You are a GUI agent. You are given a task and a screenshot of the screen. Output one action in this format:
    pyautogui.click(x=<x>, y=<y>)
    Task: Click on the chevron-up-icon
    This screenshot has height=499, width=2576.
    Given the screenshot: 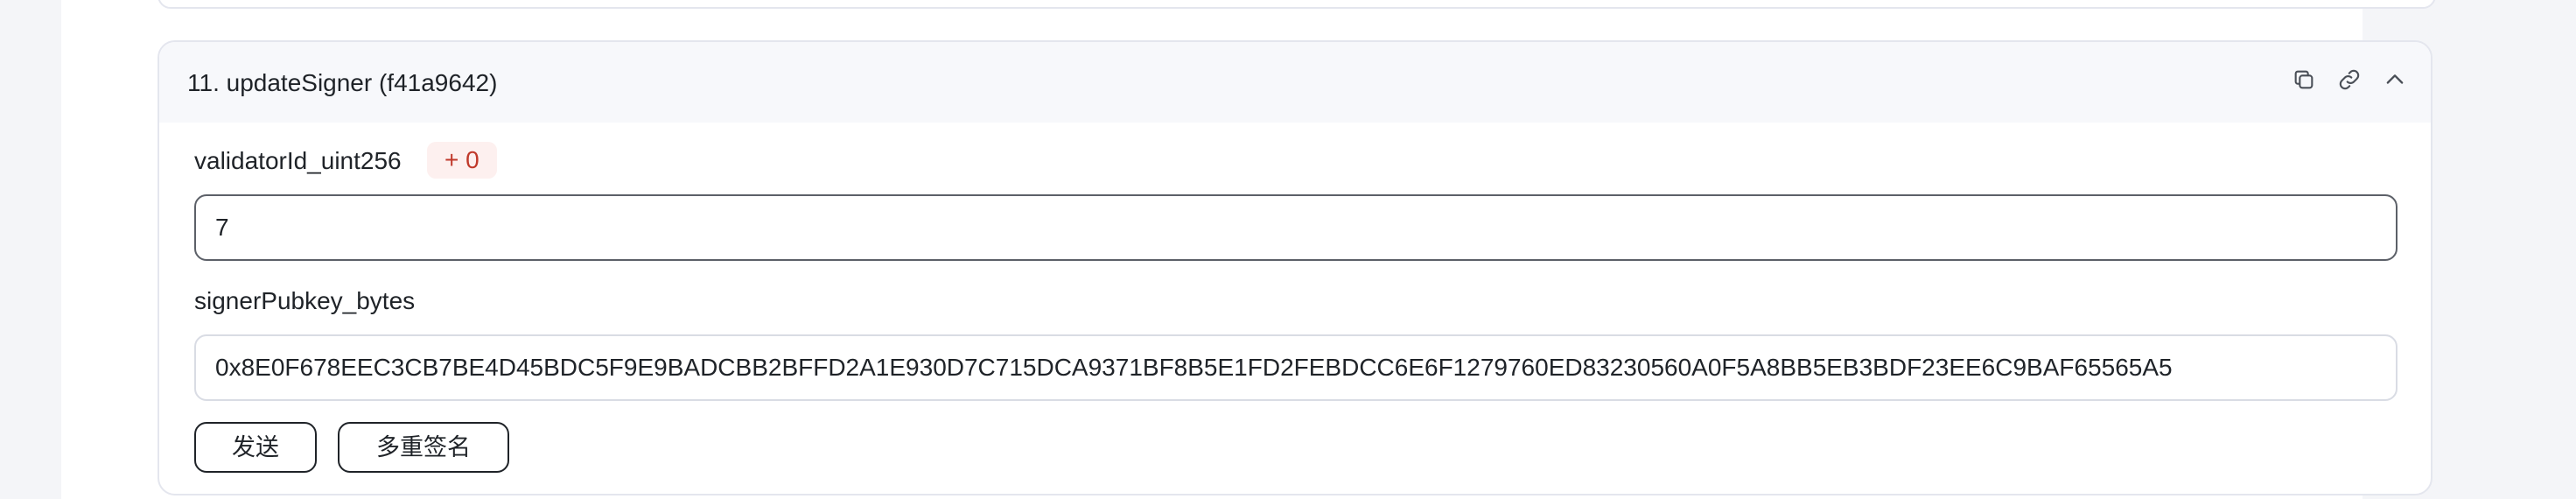 What is the action you would take?
    pyautogui.click(x=2395, y=80)
    